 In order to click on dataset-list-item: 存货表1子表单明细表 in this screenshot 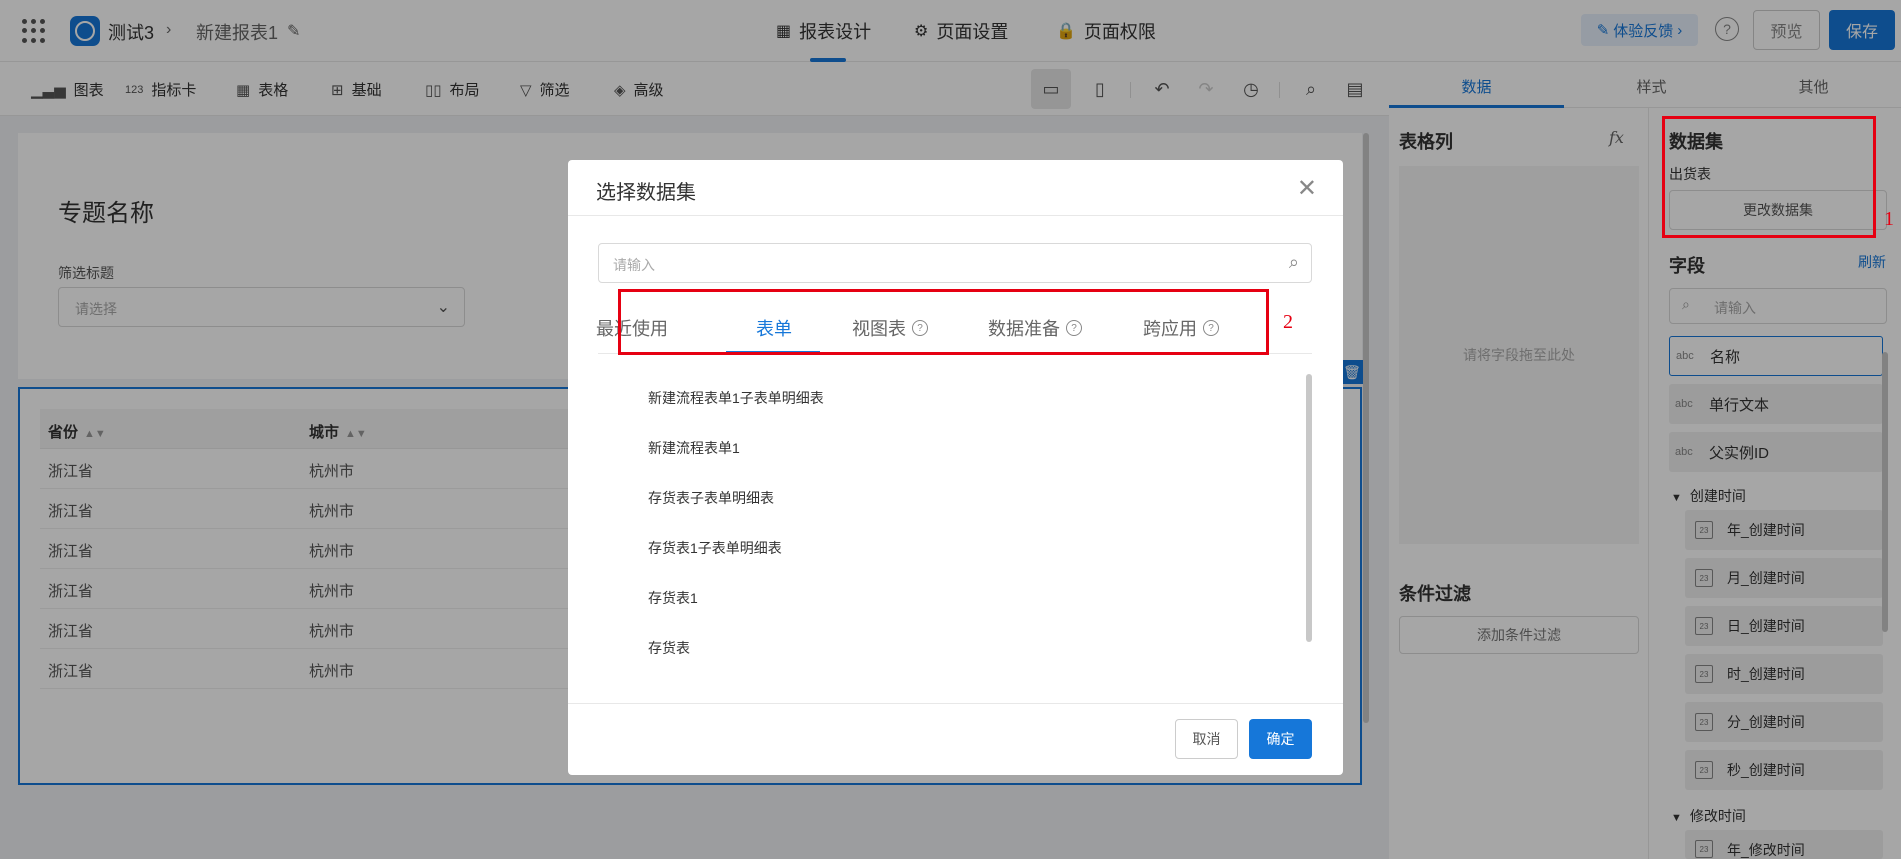, I will do `click(715, 548)`.